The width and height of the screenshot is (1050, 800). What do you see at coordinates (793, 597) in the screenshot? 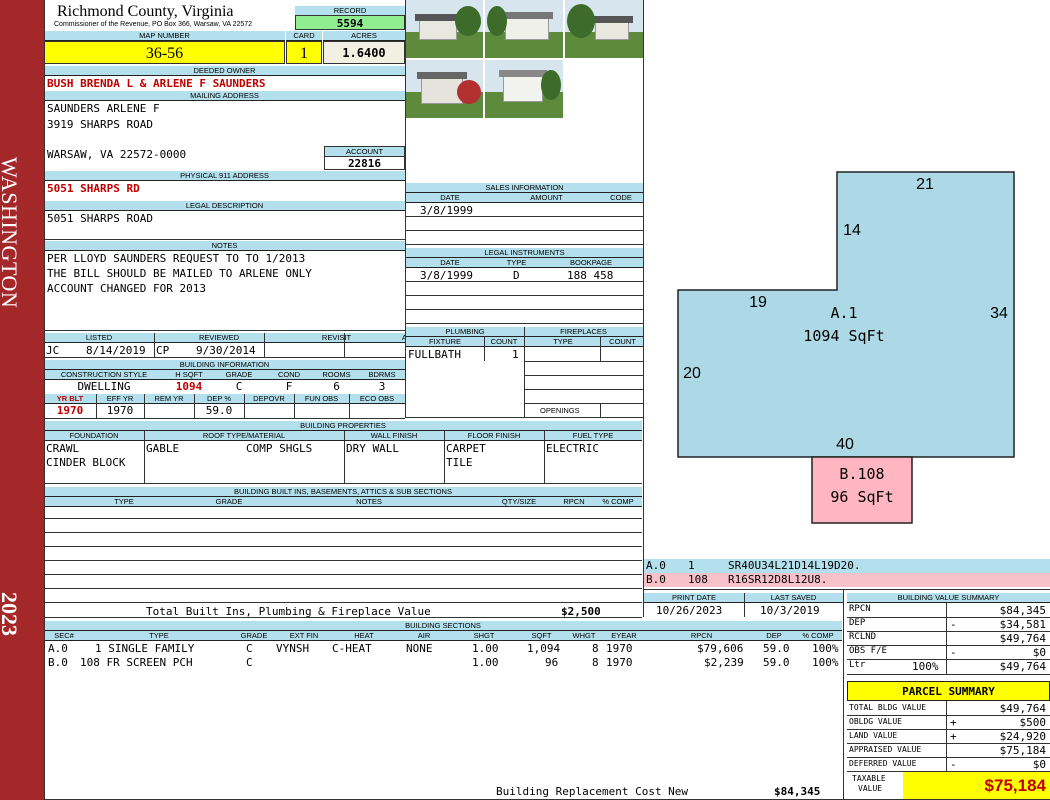
I see `last-saved-label: LAST SAVED` at bounding box center [793, 597].